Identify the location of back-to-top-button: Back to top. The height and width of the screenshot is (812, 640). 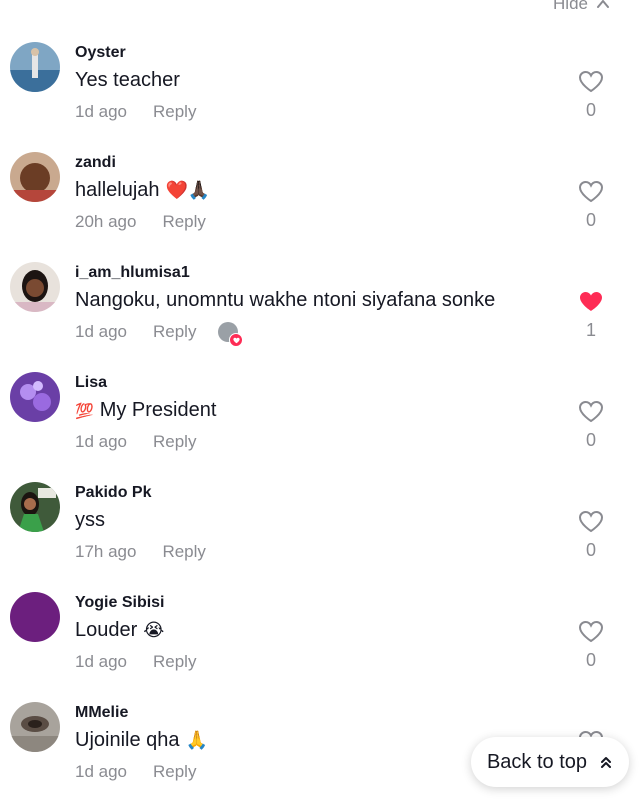
(550, 762).